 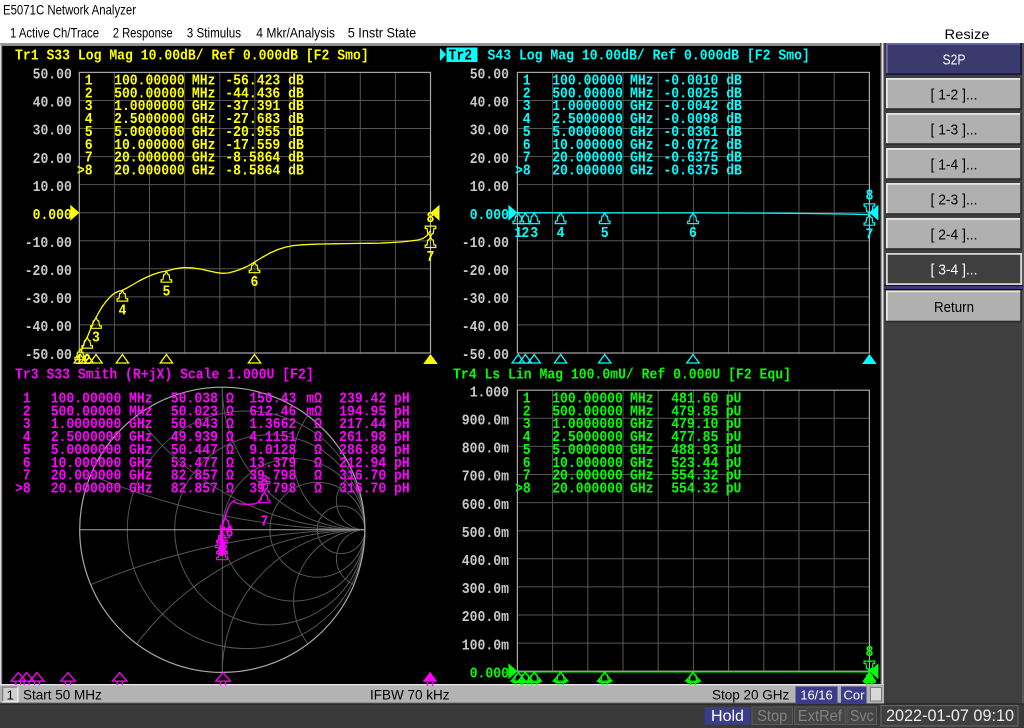 I want to click on svg-text: pU, so click(x=734, y=489).